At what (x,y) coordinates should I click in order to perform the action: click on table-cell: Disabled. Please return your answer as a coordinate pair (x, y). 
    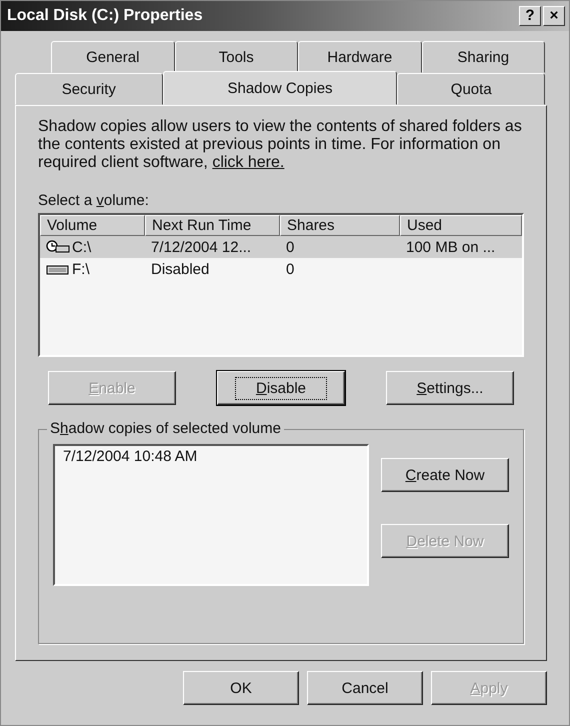
    Looking at the image, I should click on (180, 269).